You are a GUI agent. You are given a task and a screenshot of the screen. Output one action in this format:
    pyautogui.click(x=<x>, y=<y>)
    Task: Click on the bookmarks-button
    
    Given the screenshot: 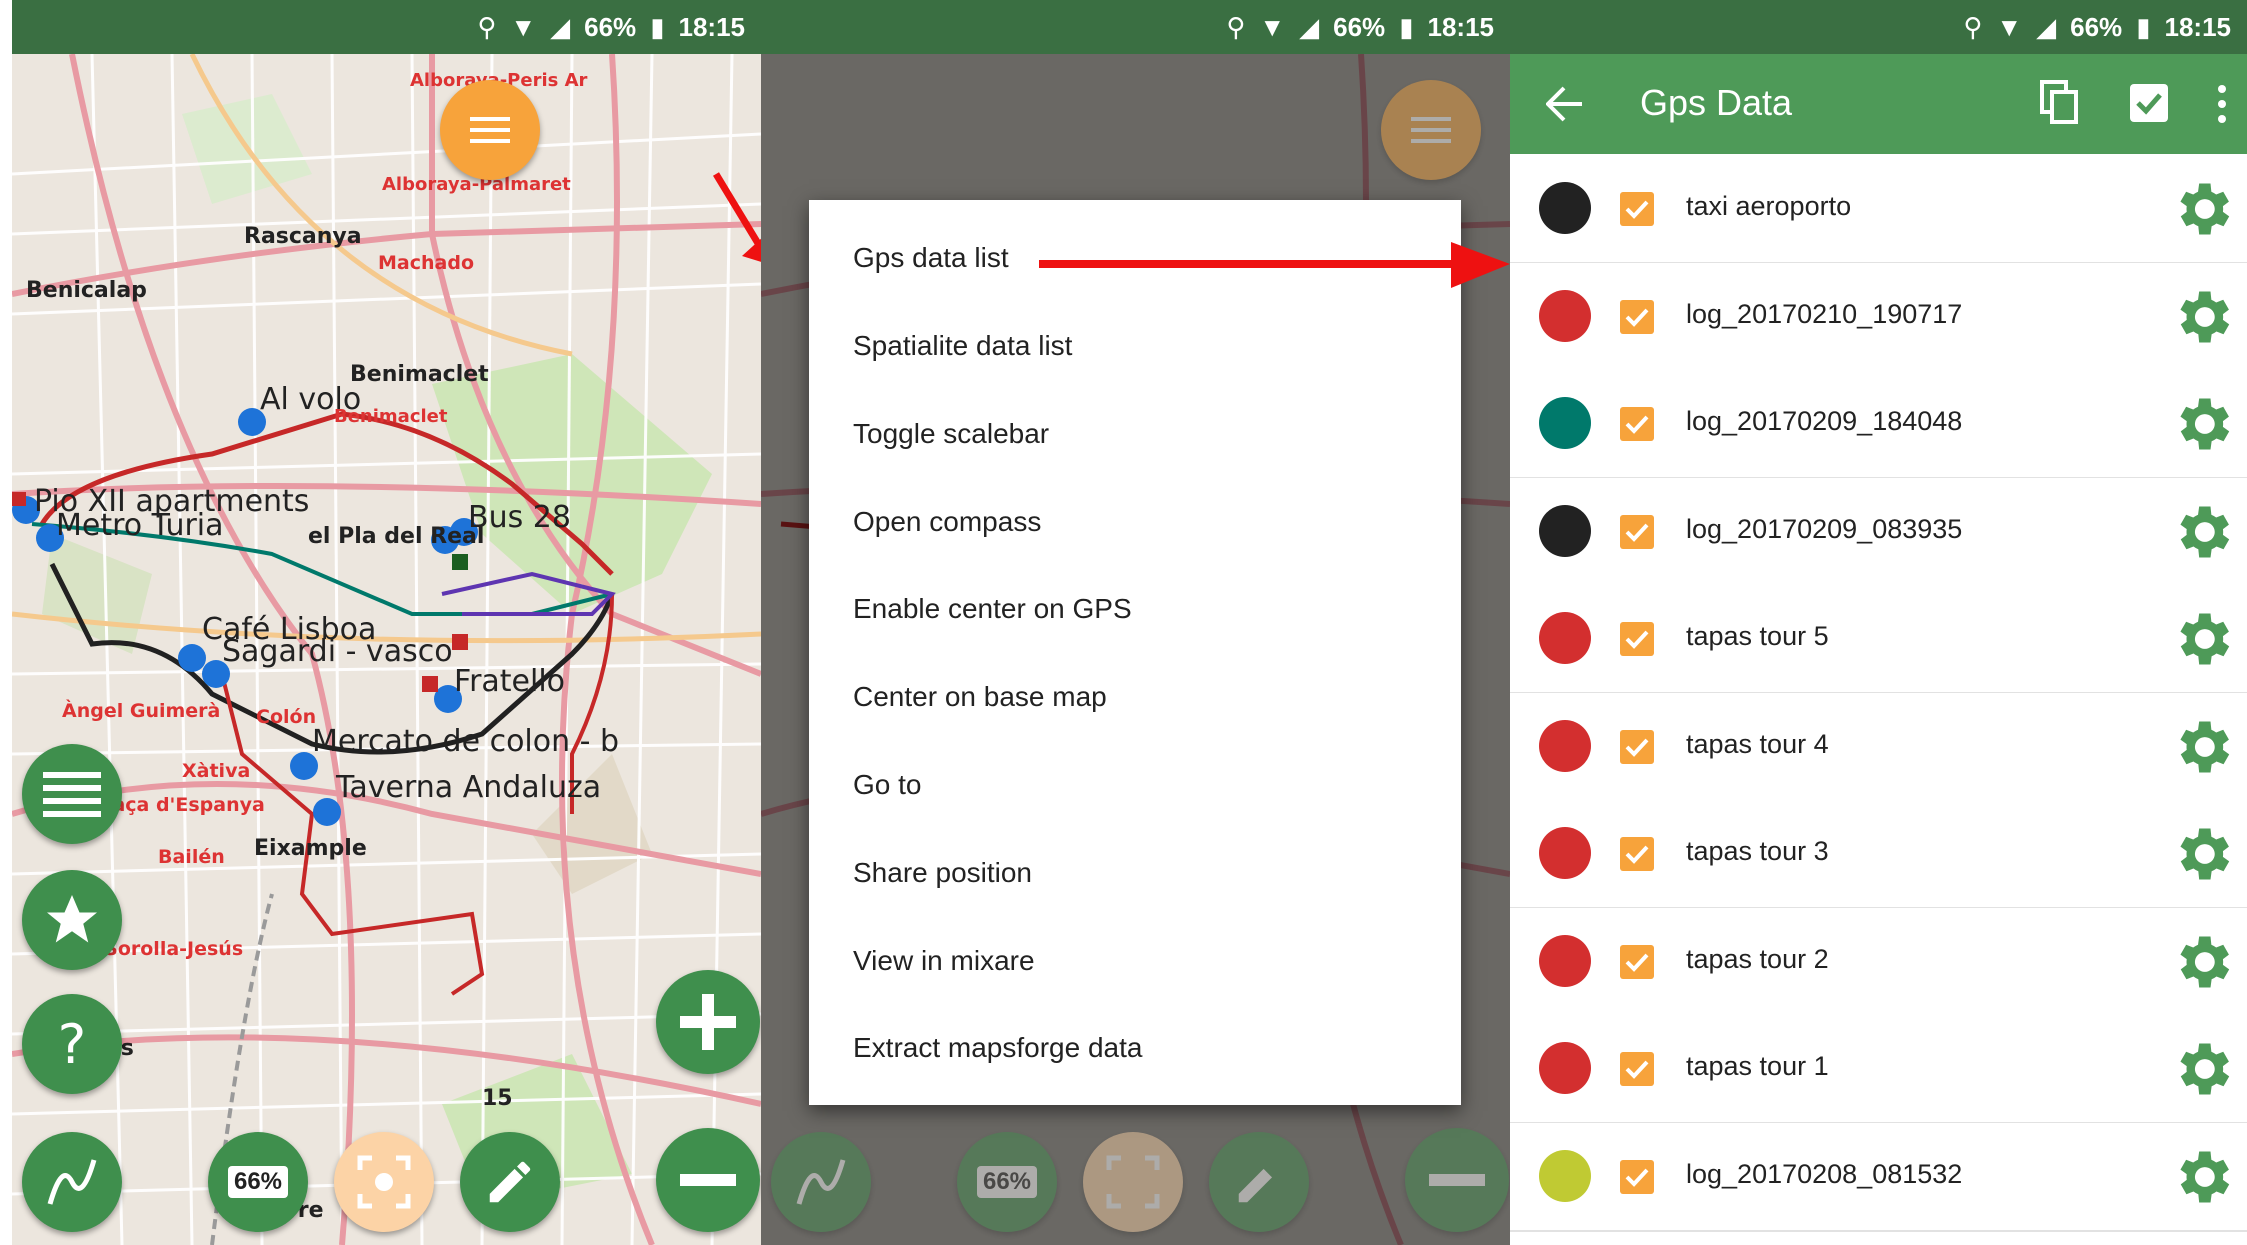 What is the action you would take?
    pyautogui.click(x=72, y=920)
    